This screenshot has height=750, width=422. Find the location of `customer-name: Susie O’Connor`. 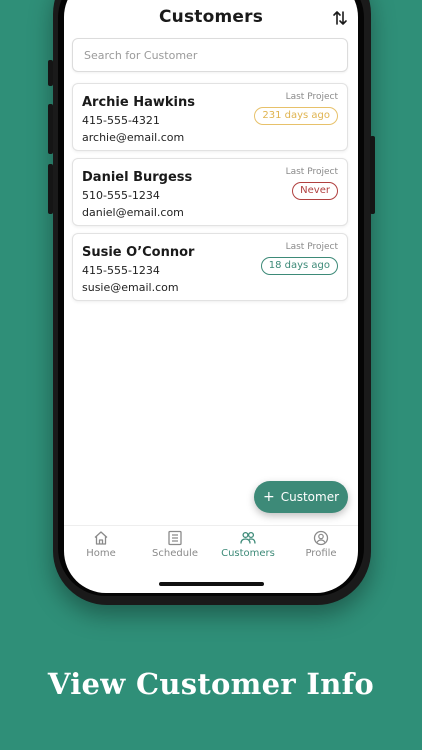

customer-name: Susie O’Connor is located at coordinates (138, 252).